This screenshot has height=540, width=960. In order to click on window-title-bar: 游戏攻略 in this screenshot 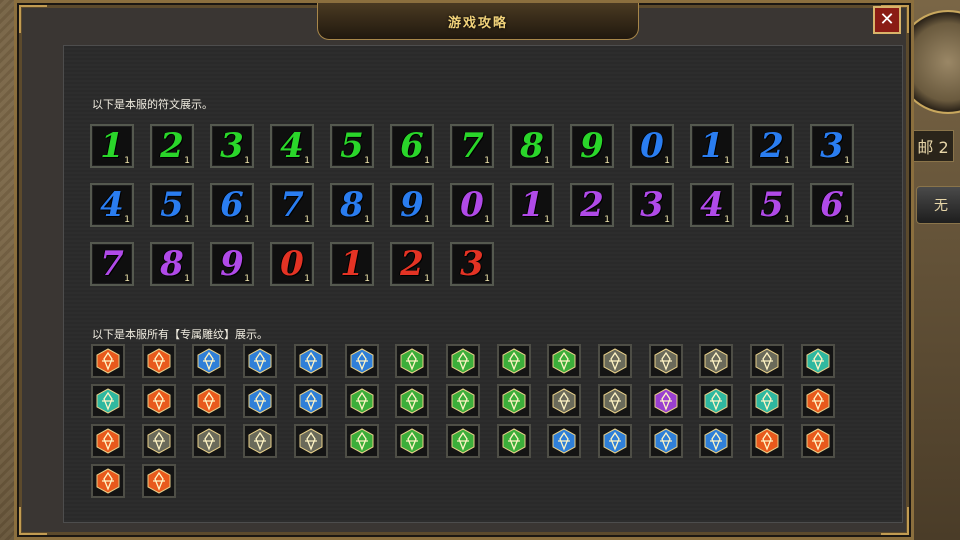, I will do `click(478, 21)`.